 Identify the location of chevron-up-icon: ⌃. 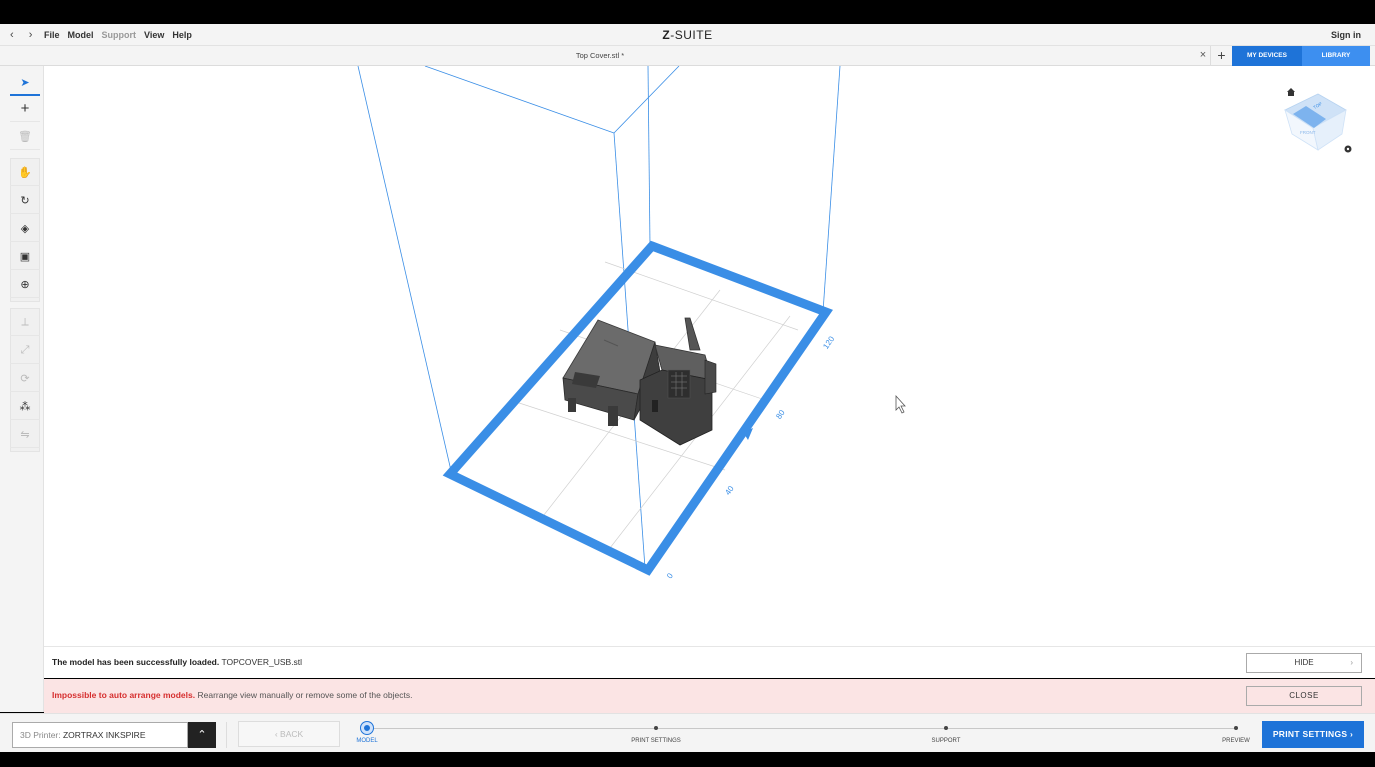
(202, 735).